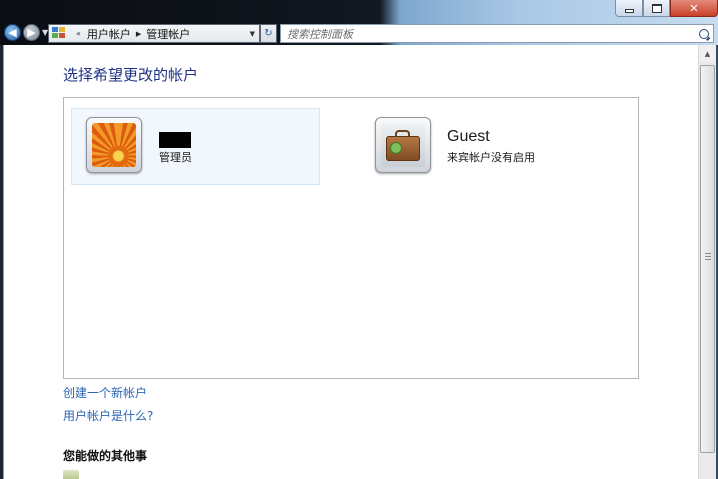  What do you see at coordinates (707, 53) in the screenshot?
I see `scroll-up-icon: ▲` at bounding box center [707, 53].